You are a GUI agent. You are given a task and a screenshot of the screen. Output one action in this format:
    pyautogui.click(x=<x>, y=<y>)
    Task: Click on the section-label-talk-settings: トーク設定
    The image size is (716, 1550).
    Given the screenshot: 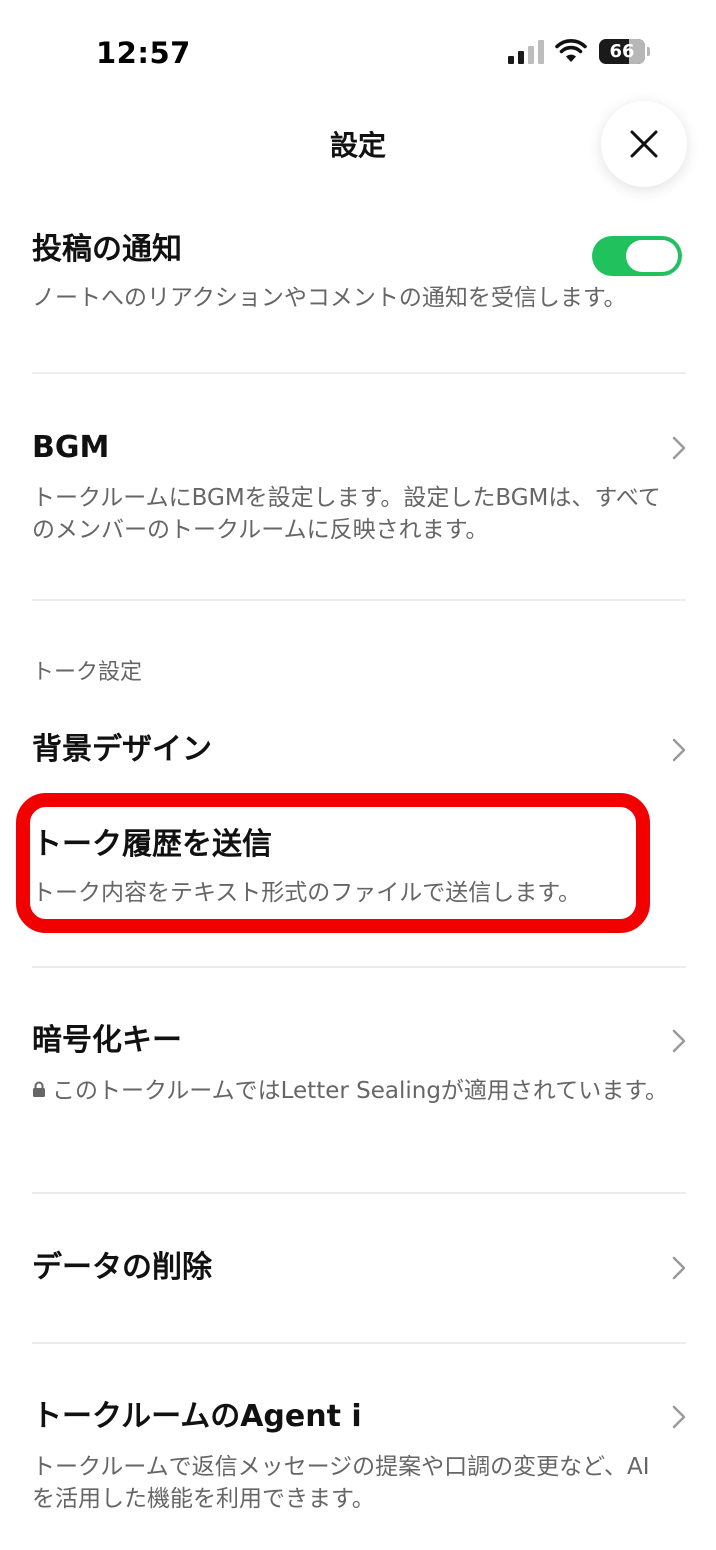 What is the action you would take?
    pyautogui.click(x=87, y=672)
    